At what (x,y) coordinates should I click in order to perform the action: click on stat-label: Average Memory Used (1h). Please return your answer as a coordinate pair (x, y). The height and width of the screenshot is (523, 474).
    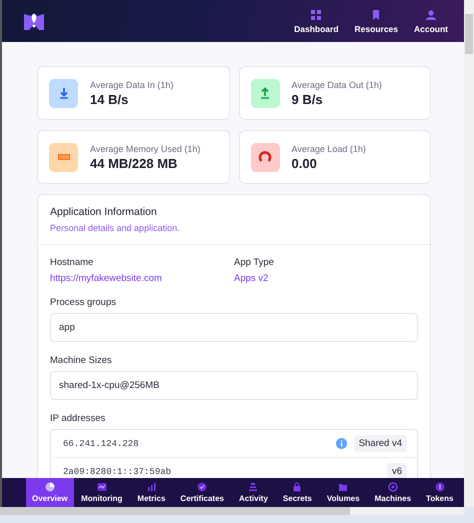
    Looking at the image, I should click on (145, 149).